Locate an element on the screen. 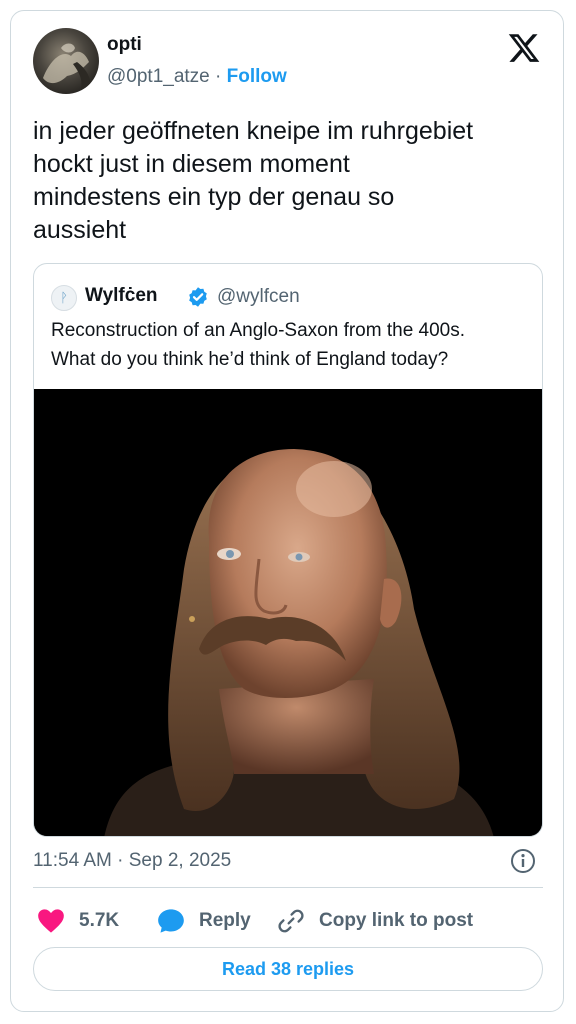 Image resolution: width=576 pixels, height=1024 pixels. like-button: 5.7K is located at coordinates (78, 921).